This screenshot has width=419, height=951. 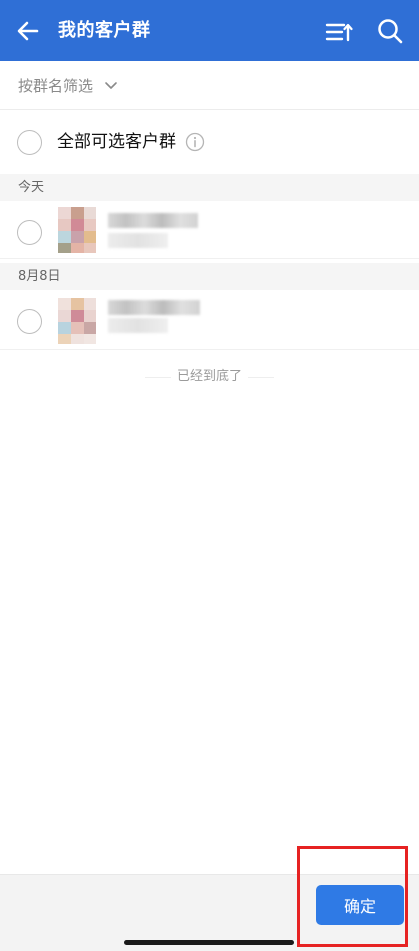 What do you see at coordinates (209, 276) in the screenshot?
I see `section-header-aug8: 8月8日` at bounding box center [209, 276].